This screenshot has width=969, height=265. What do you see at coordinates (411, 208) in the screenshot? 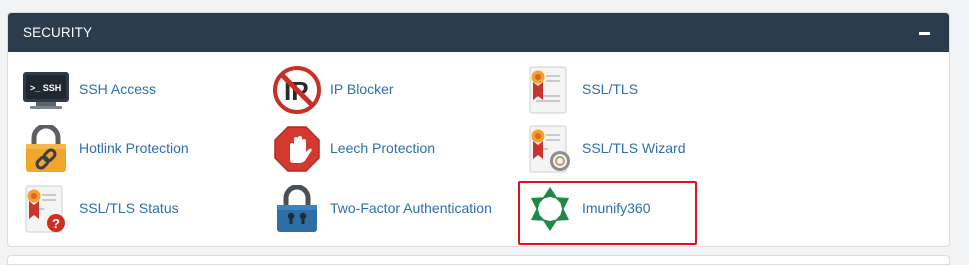
I see `item-label: Two-Factor Authentication` at bounding box center [411, 208].